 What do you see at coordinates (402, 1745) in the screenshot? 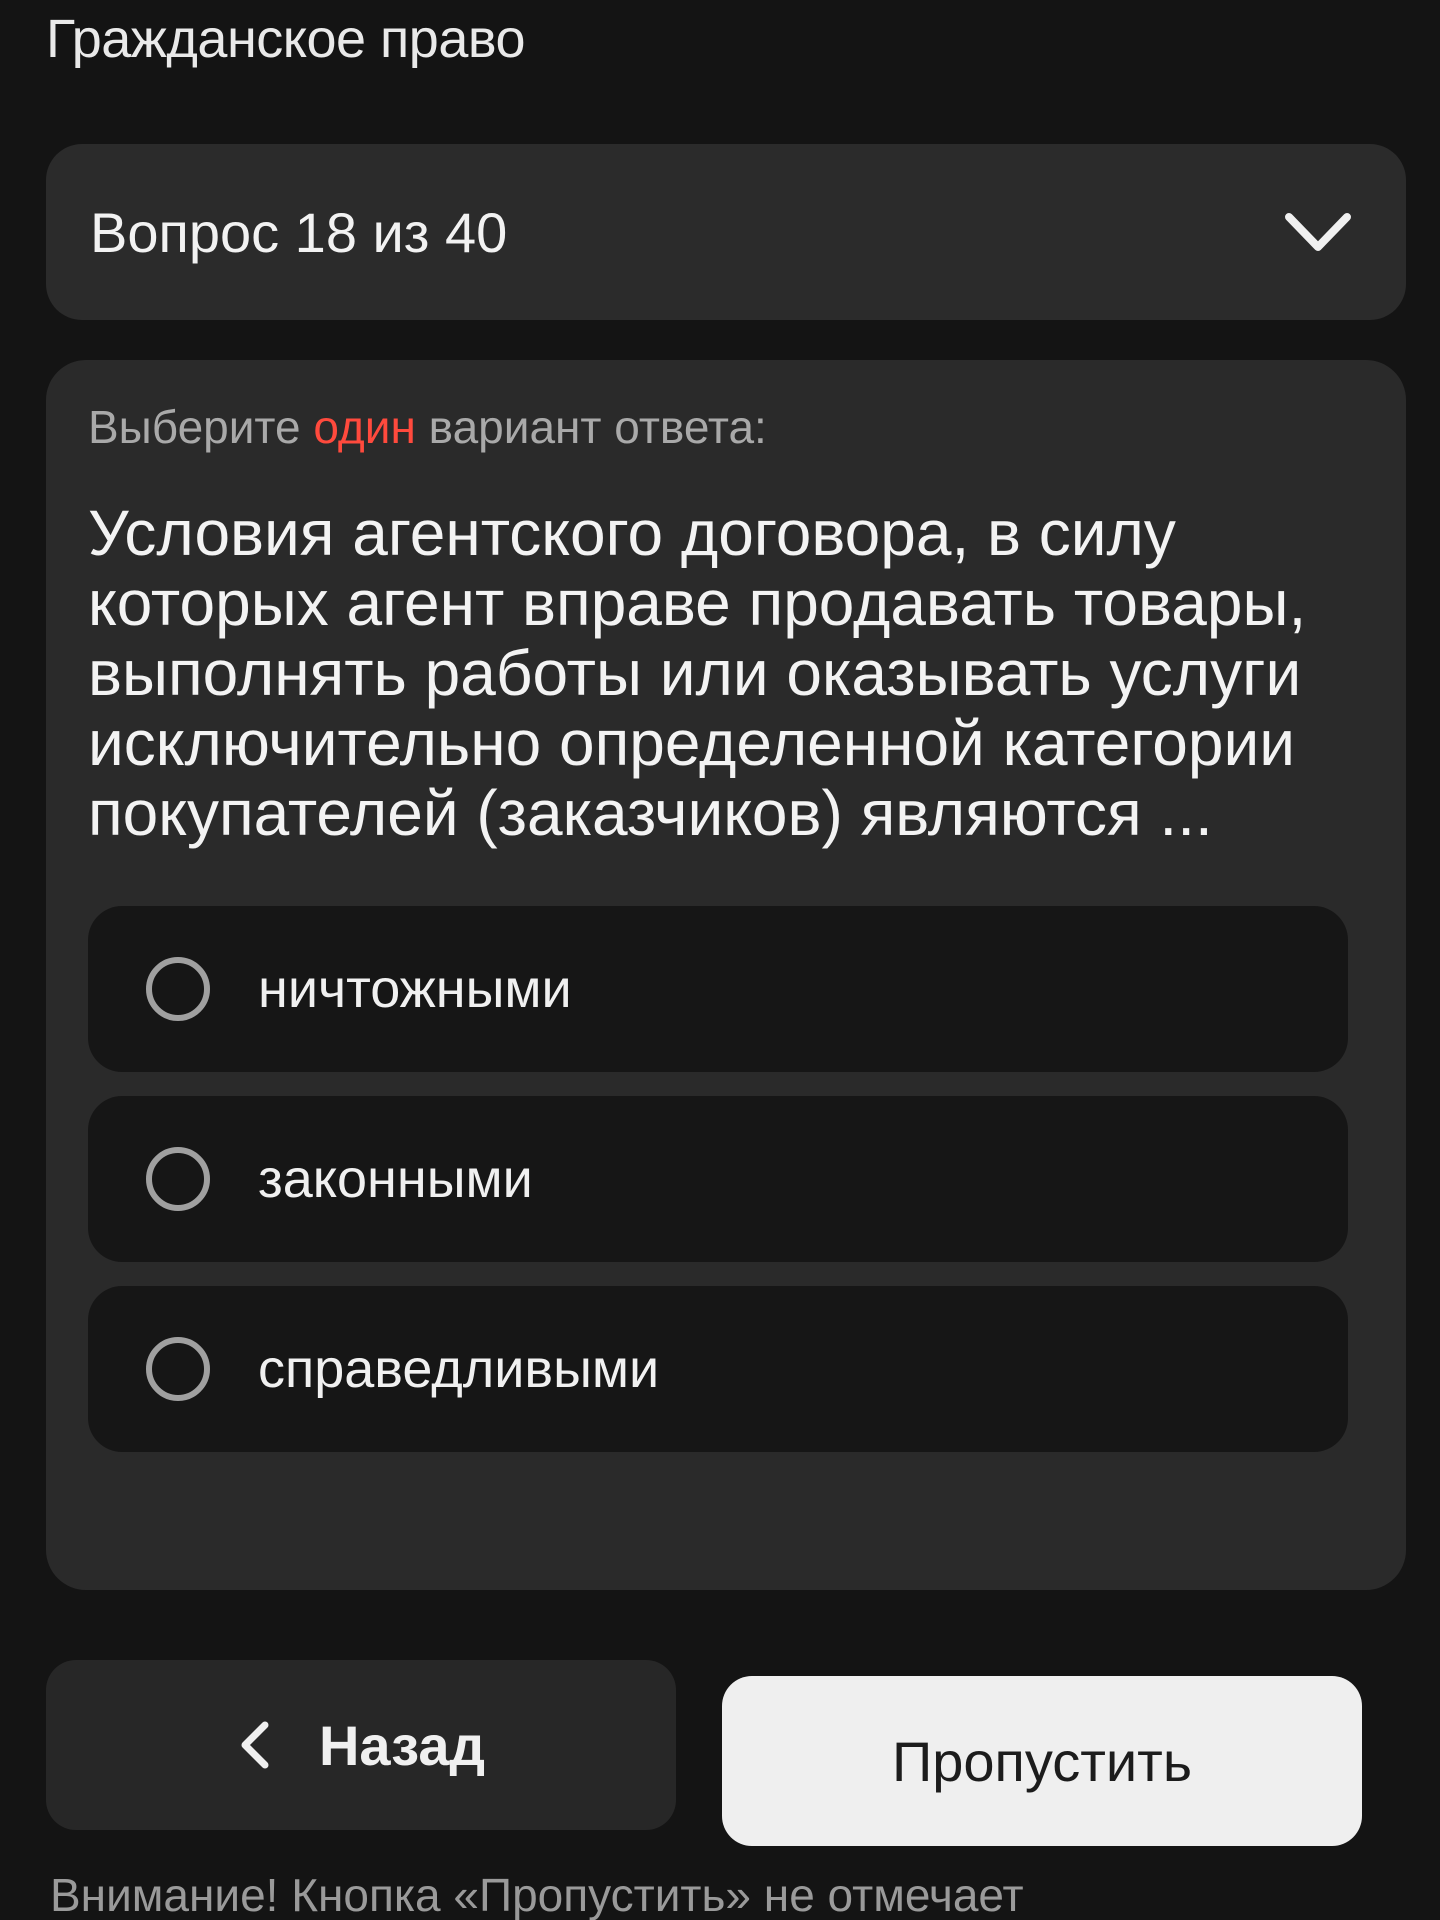
I see `back-button-label: Назад` at bounding box center [402, 1745].